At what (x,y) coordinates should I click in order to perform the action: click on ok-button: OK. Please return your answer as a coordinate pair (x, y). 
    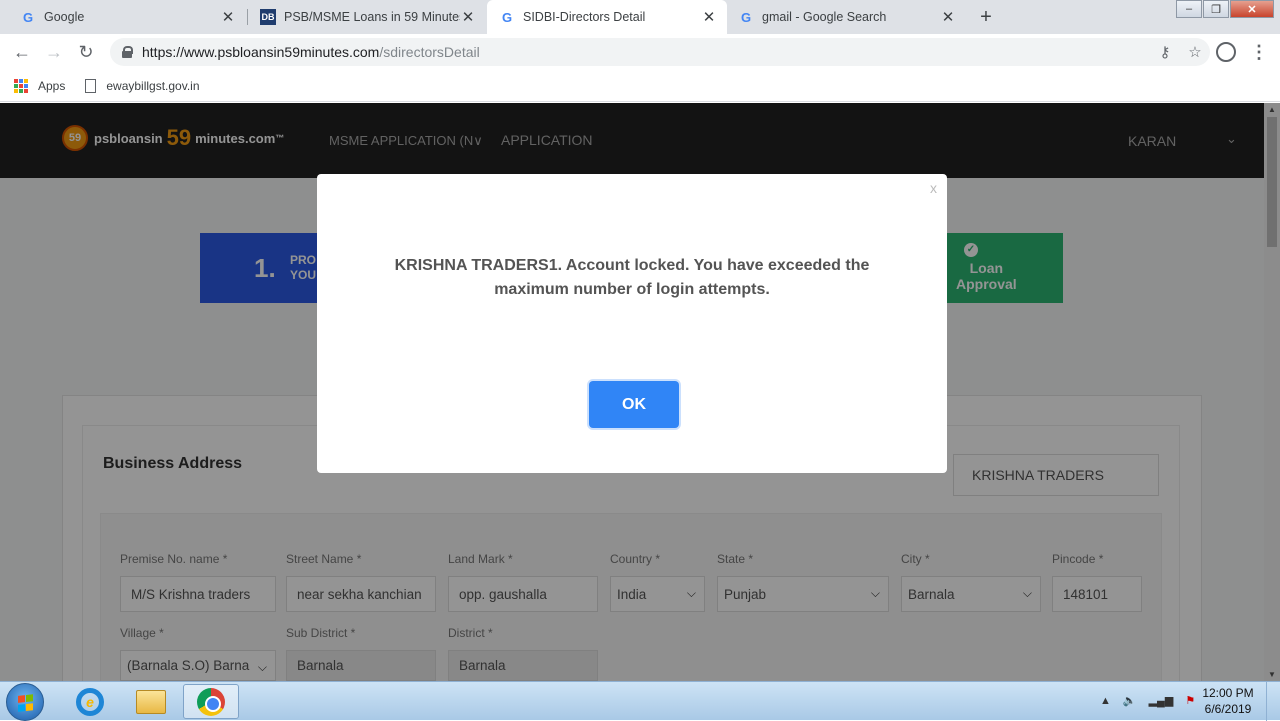
    Looking at the image, I should click on (634, 404).